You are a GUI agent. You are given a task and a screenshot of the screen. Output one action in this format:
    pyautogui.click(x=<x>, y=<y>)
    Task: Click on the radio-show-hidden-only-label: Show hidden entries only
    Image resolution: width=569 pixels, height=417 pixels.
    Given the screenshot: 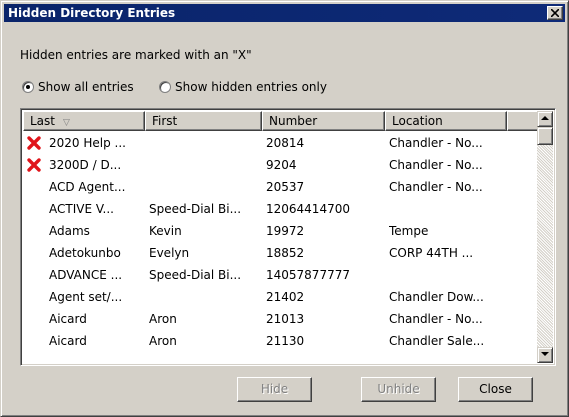 What is the action you would take?
    pyautogui.click(x=251, y=87)
    